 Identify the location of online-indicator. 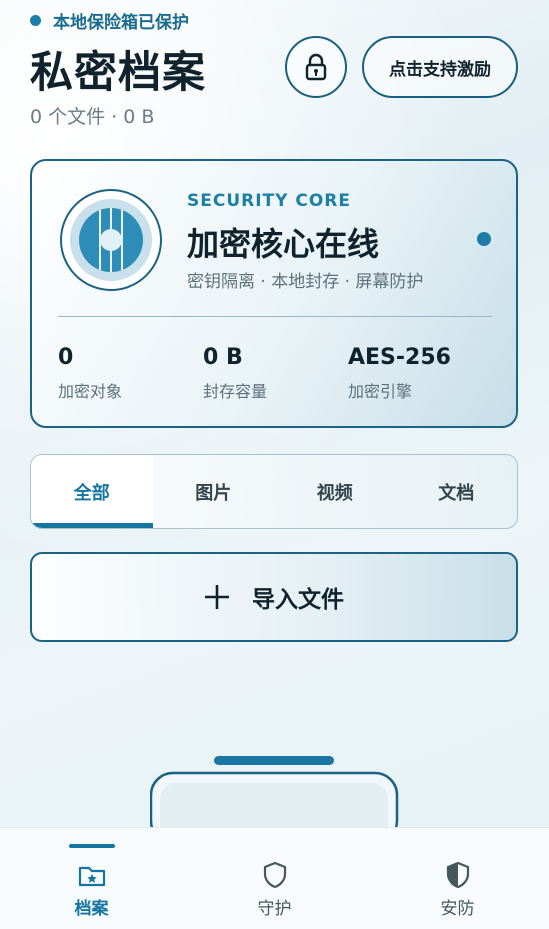
(484, 239).